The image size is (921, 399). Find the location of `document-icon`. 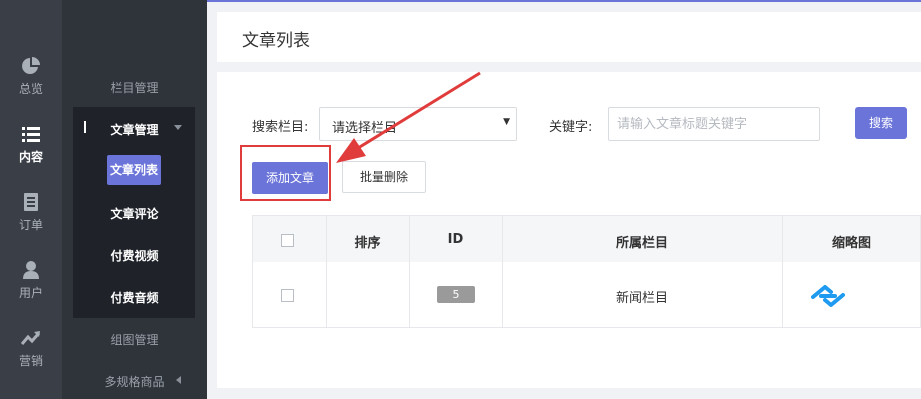

document-icon is located at coordinates (31, 202).